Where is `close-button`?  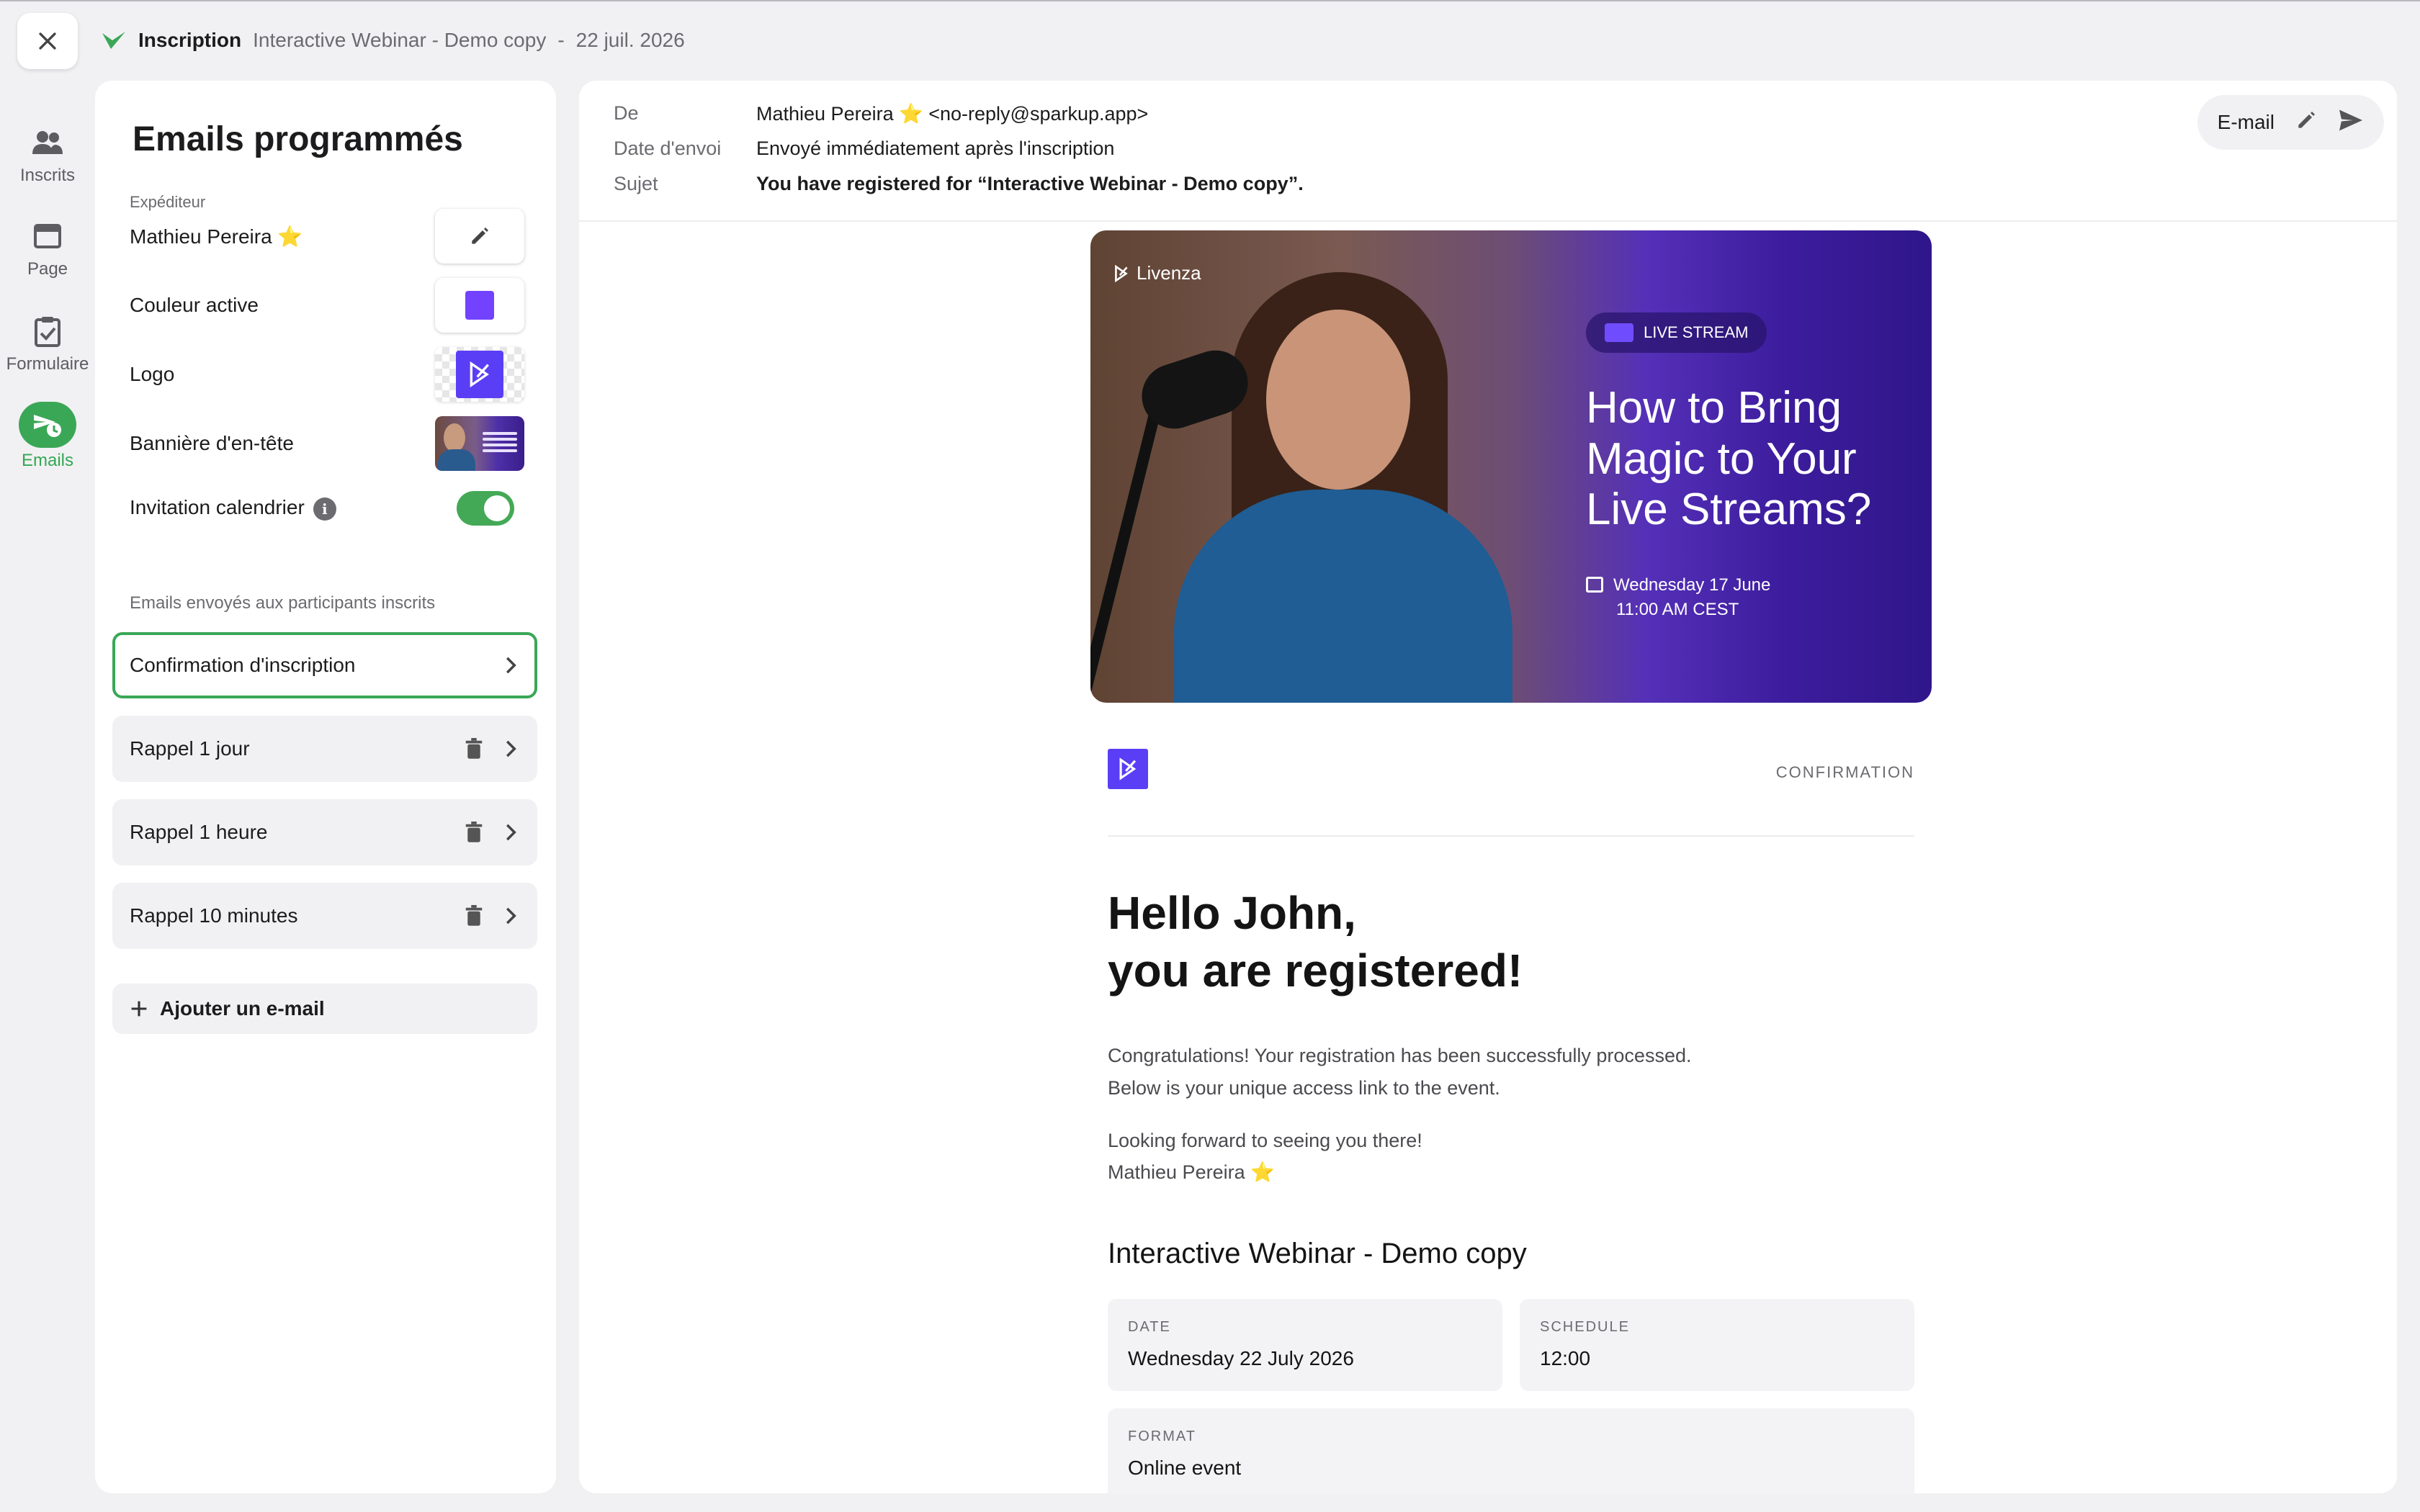
close-button is located at coordinates (47, 41).